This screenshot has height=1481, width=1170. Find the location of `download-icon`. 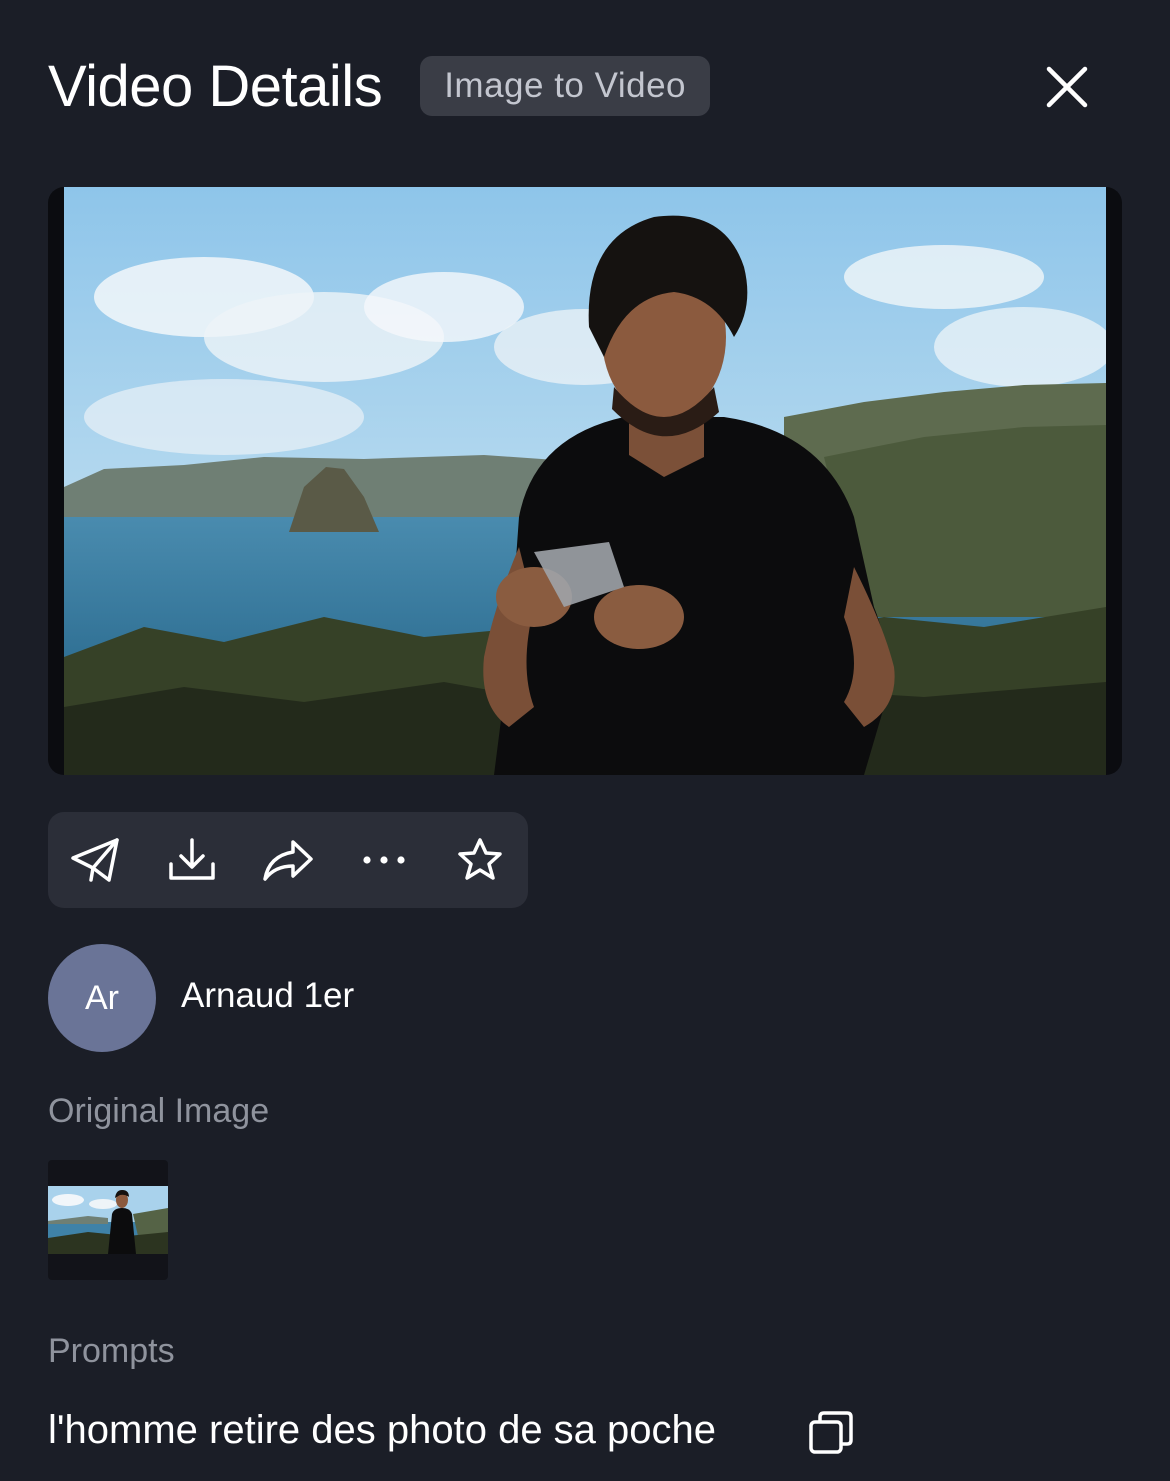

download-icon is located at coordinates (192, 859).